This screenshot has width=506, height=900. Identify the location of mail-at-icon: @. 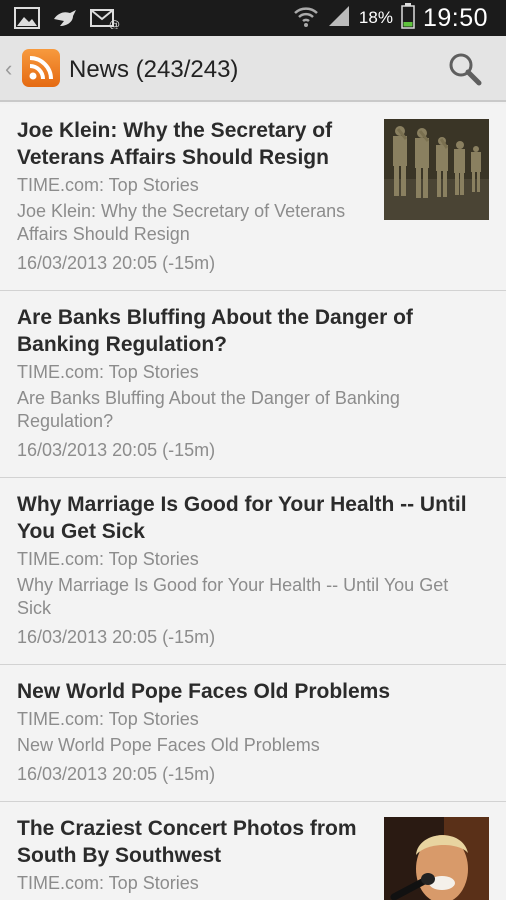
(105, 20).